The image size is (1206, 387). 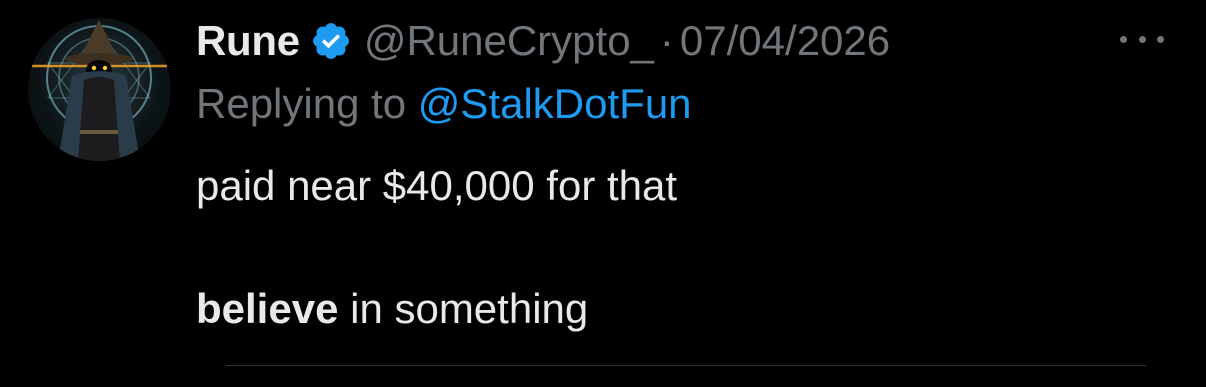 What do you see at coordinates (248, 41) in the screenshot?
I see `display-name: Rune` at bounding box center [248, 41].